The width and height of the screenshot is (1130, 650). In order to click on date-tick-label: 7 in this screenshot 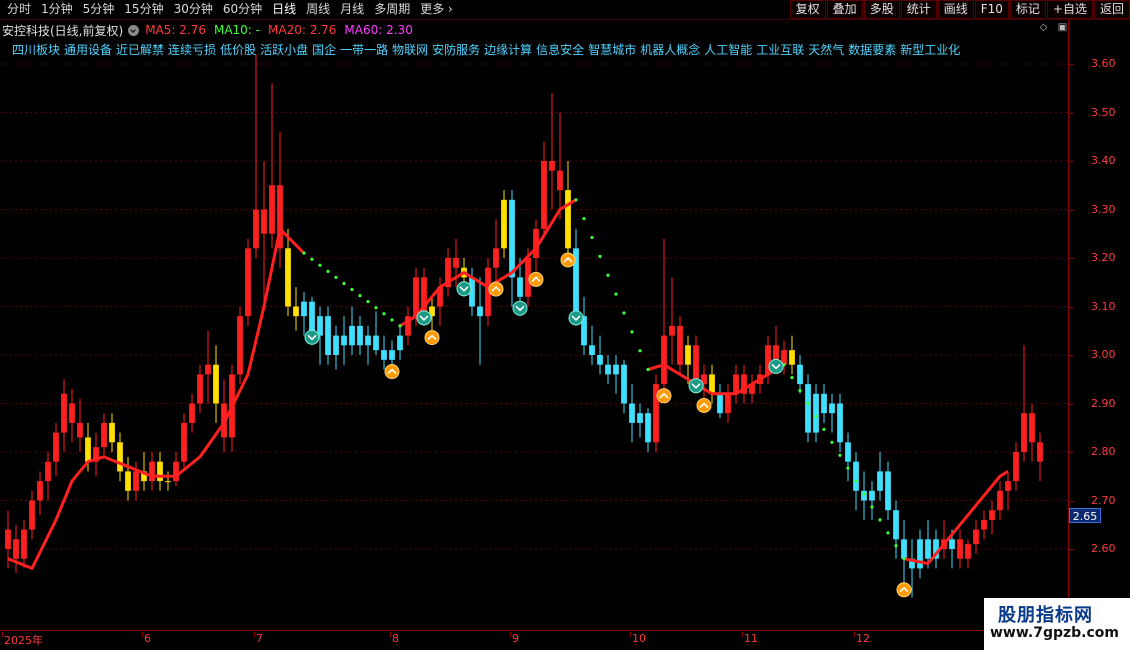, I will do `click(259, 638)`.